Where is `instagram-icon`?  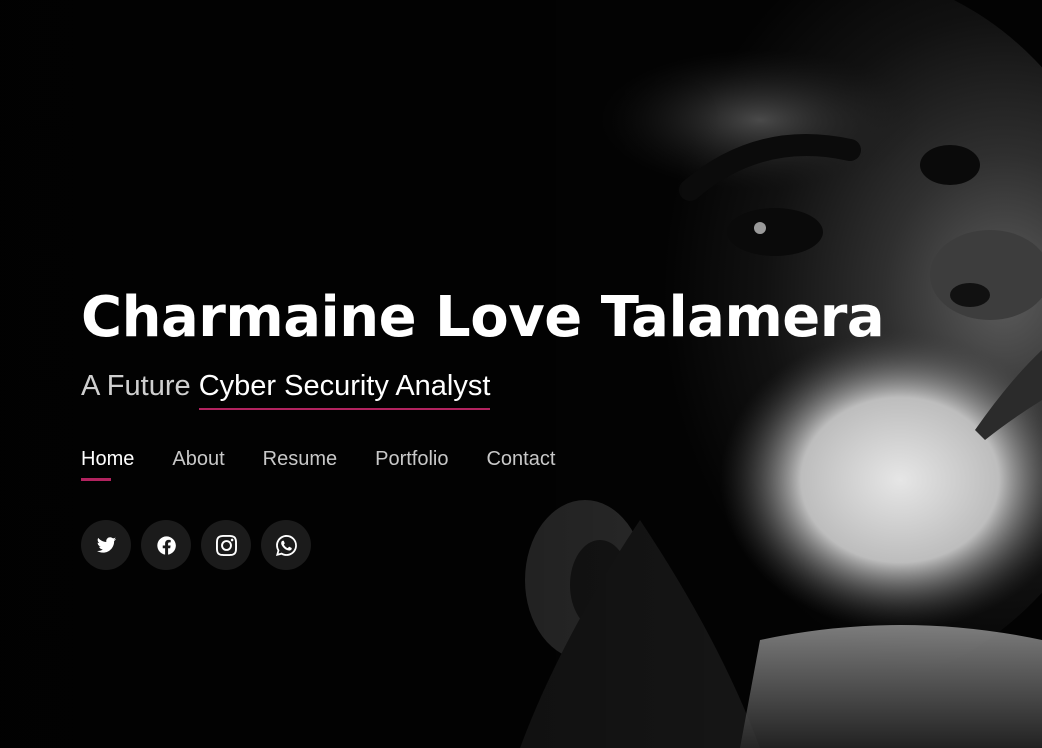 instagram-icon is located at coordinates (226, 545).